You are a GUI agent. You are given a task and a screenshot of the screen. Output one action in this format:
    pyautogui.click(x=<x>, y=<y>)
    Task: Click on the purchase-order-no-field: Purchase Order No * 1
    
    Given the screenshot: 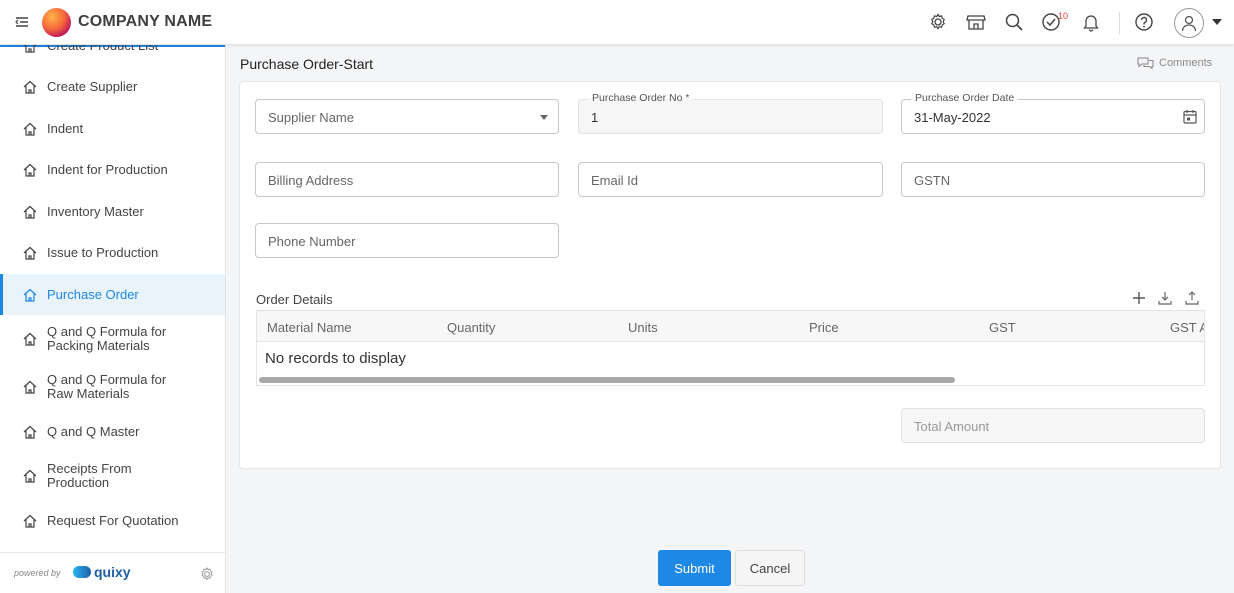 What is the action you would take?
    pyautogui.click(x=730, y=113)
    